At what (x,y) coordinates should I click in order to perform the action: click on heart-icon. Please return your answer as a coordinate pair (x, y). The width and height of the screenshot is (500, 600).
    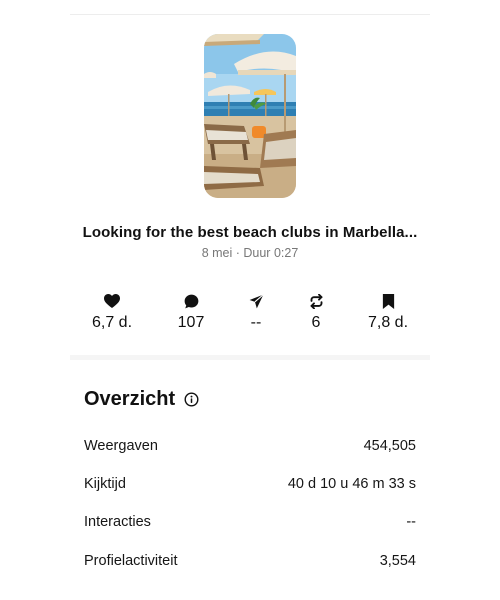
    Looking at the image, I should click on (112, 301).